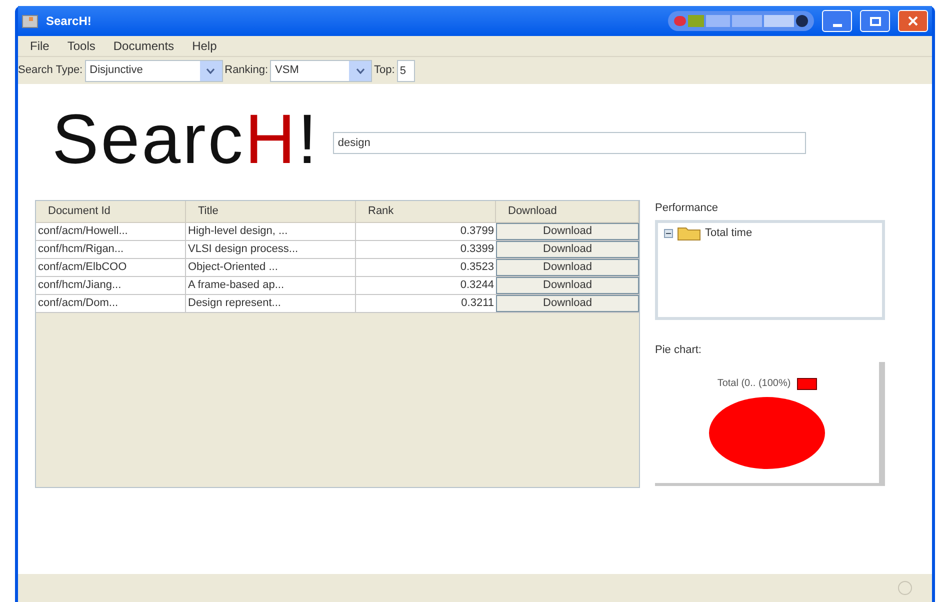 The image size is (943, 602). What do you see at coordinates (477, 249) in the screenshot?
I see `table-cell-text: 0.3399` at bounding box center [477, 249].